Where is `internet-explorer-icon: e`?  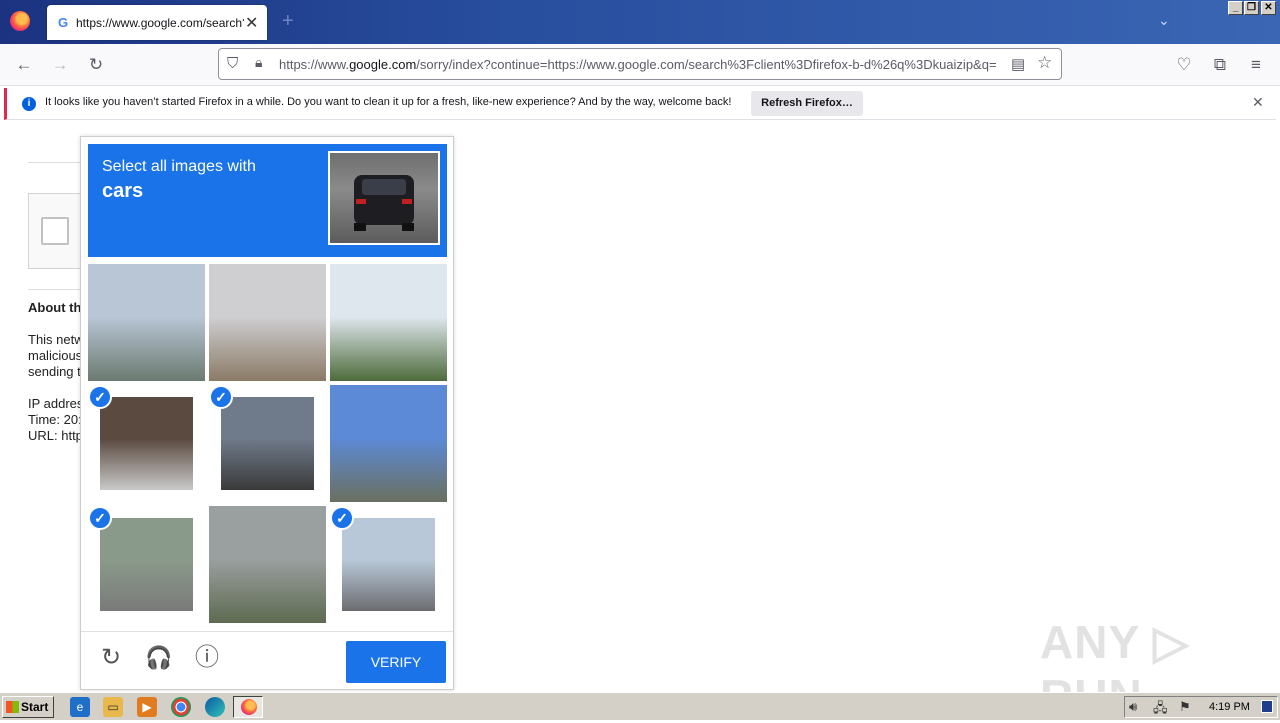
internet-explorer-icon: e is located at coordinates (80, 707).